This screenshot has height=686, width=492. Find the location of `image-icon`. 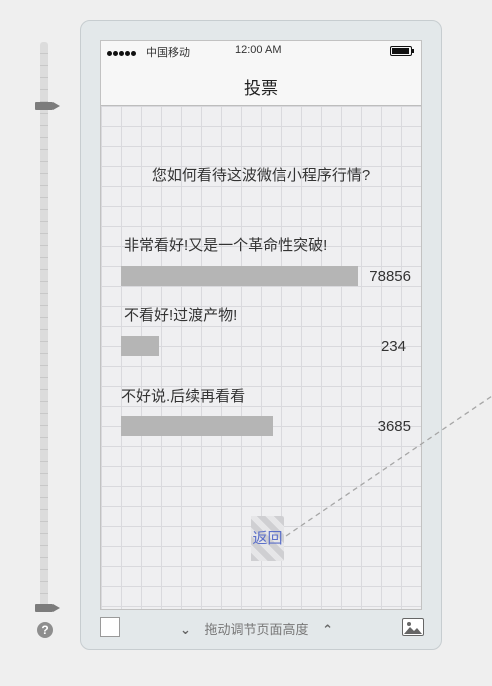

image-icon is located at coordinates (413, 627).